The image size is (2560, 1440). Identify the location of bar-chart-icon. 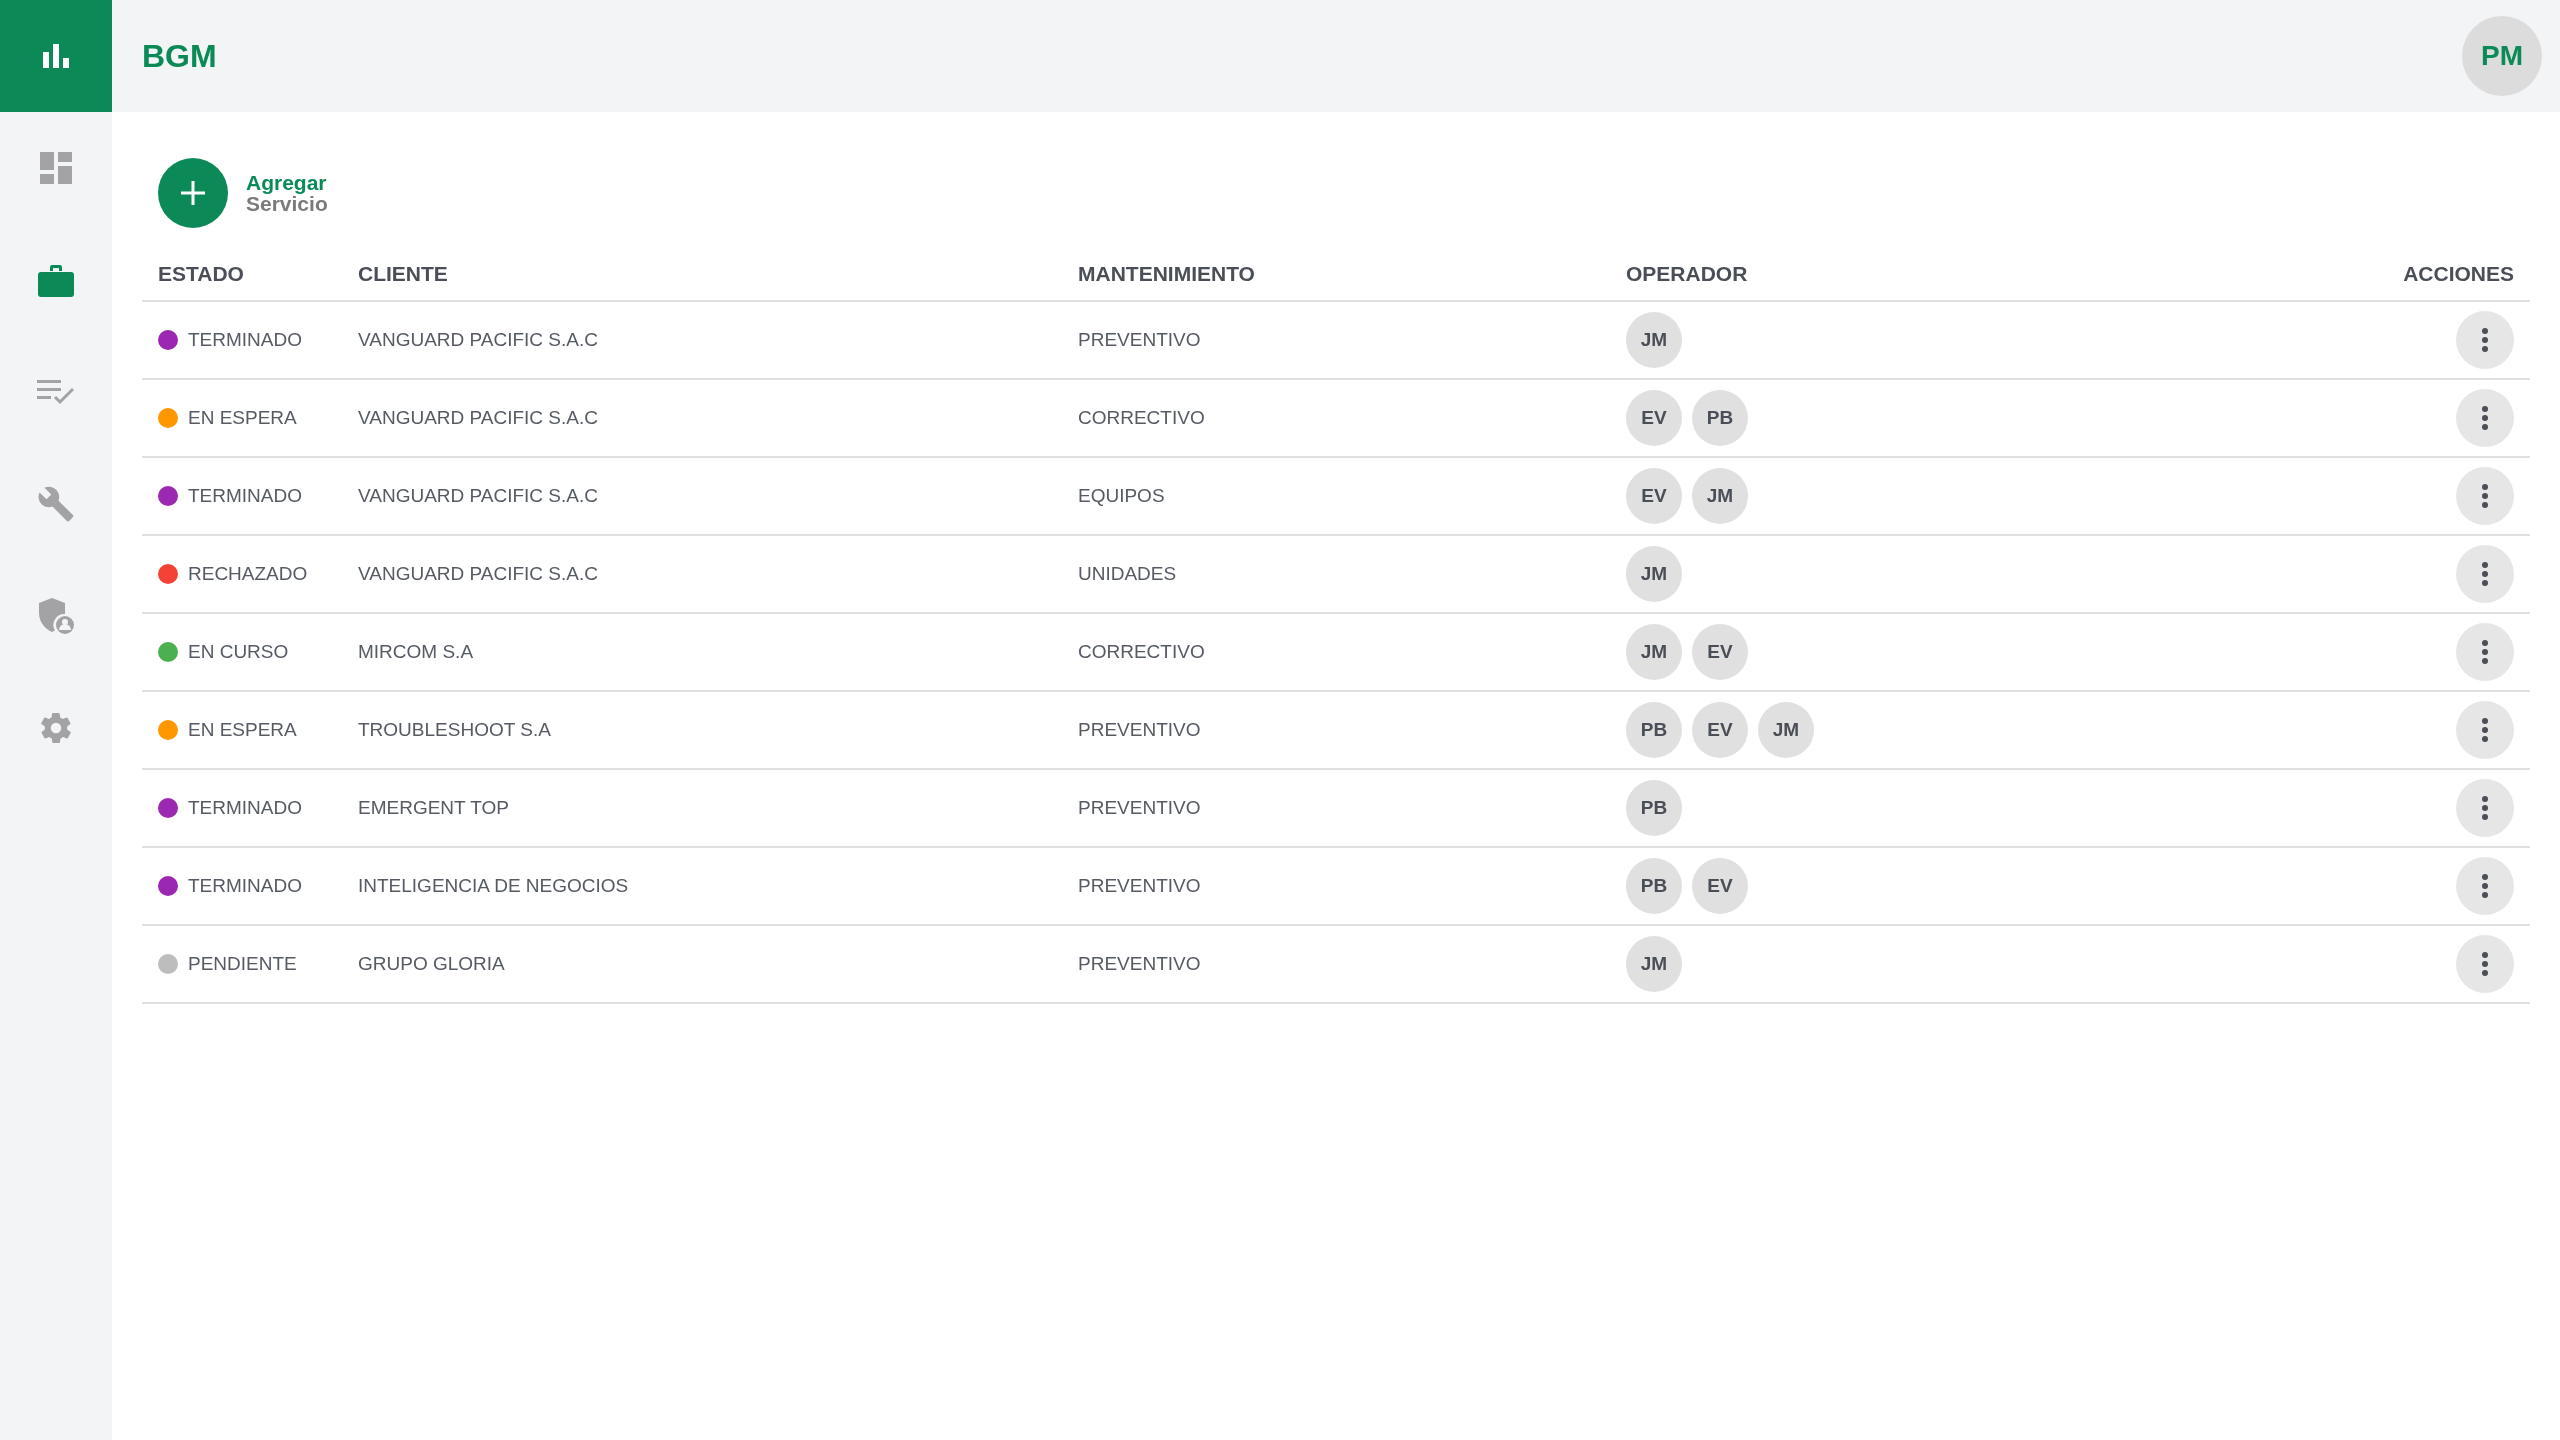
(56, 56).